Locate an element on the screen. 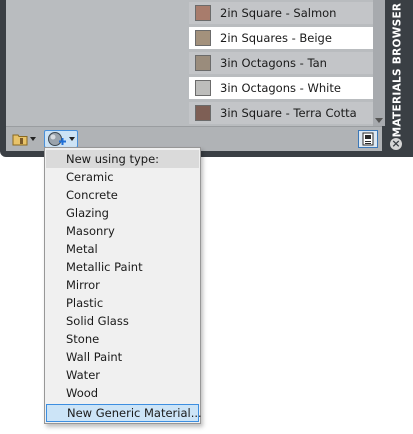 The width and height of the screenshot is (413, 434). menu-item-metal: Metal is located at coordinates (122, 249).